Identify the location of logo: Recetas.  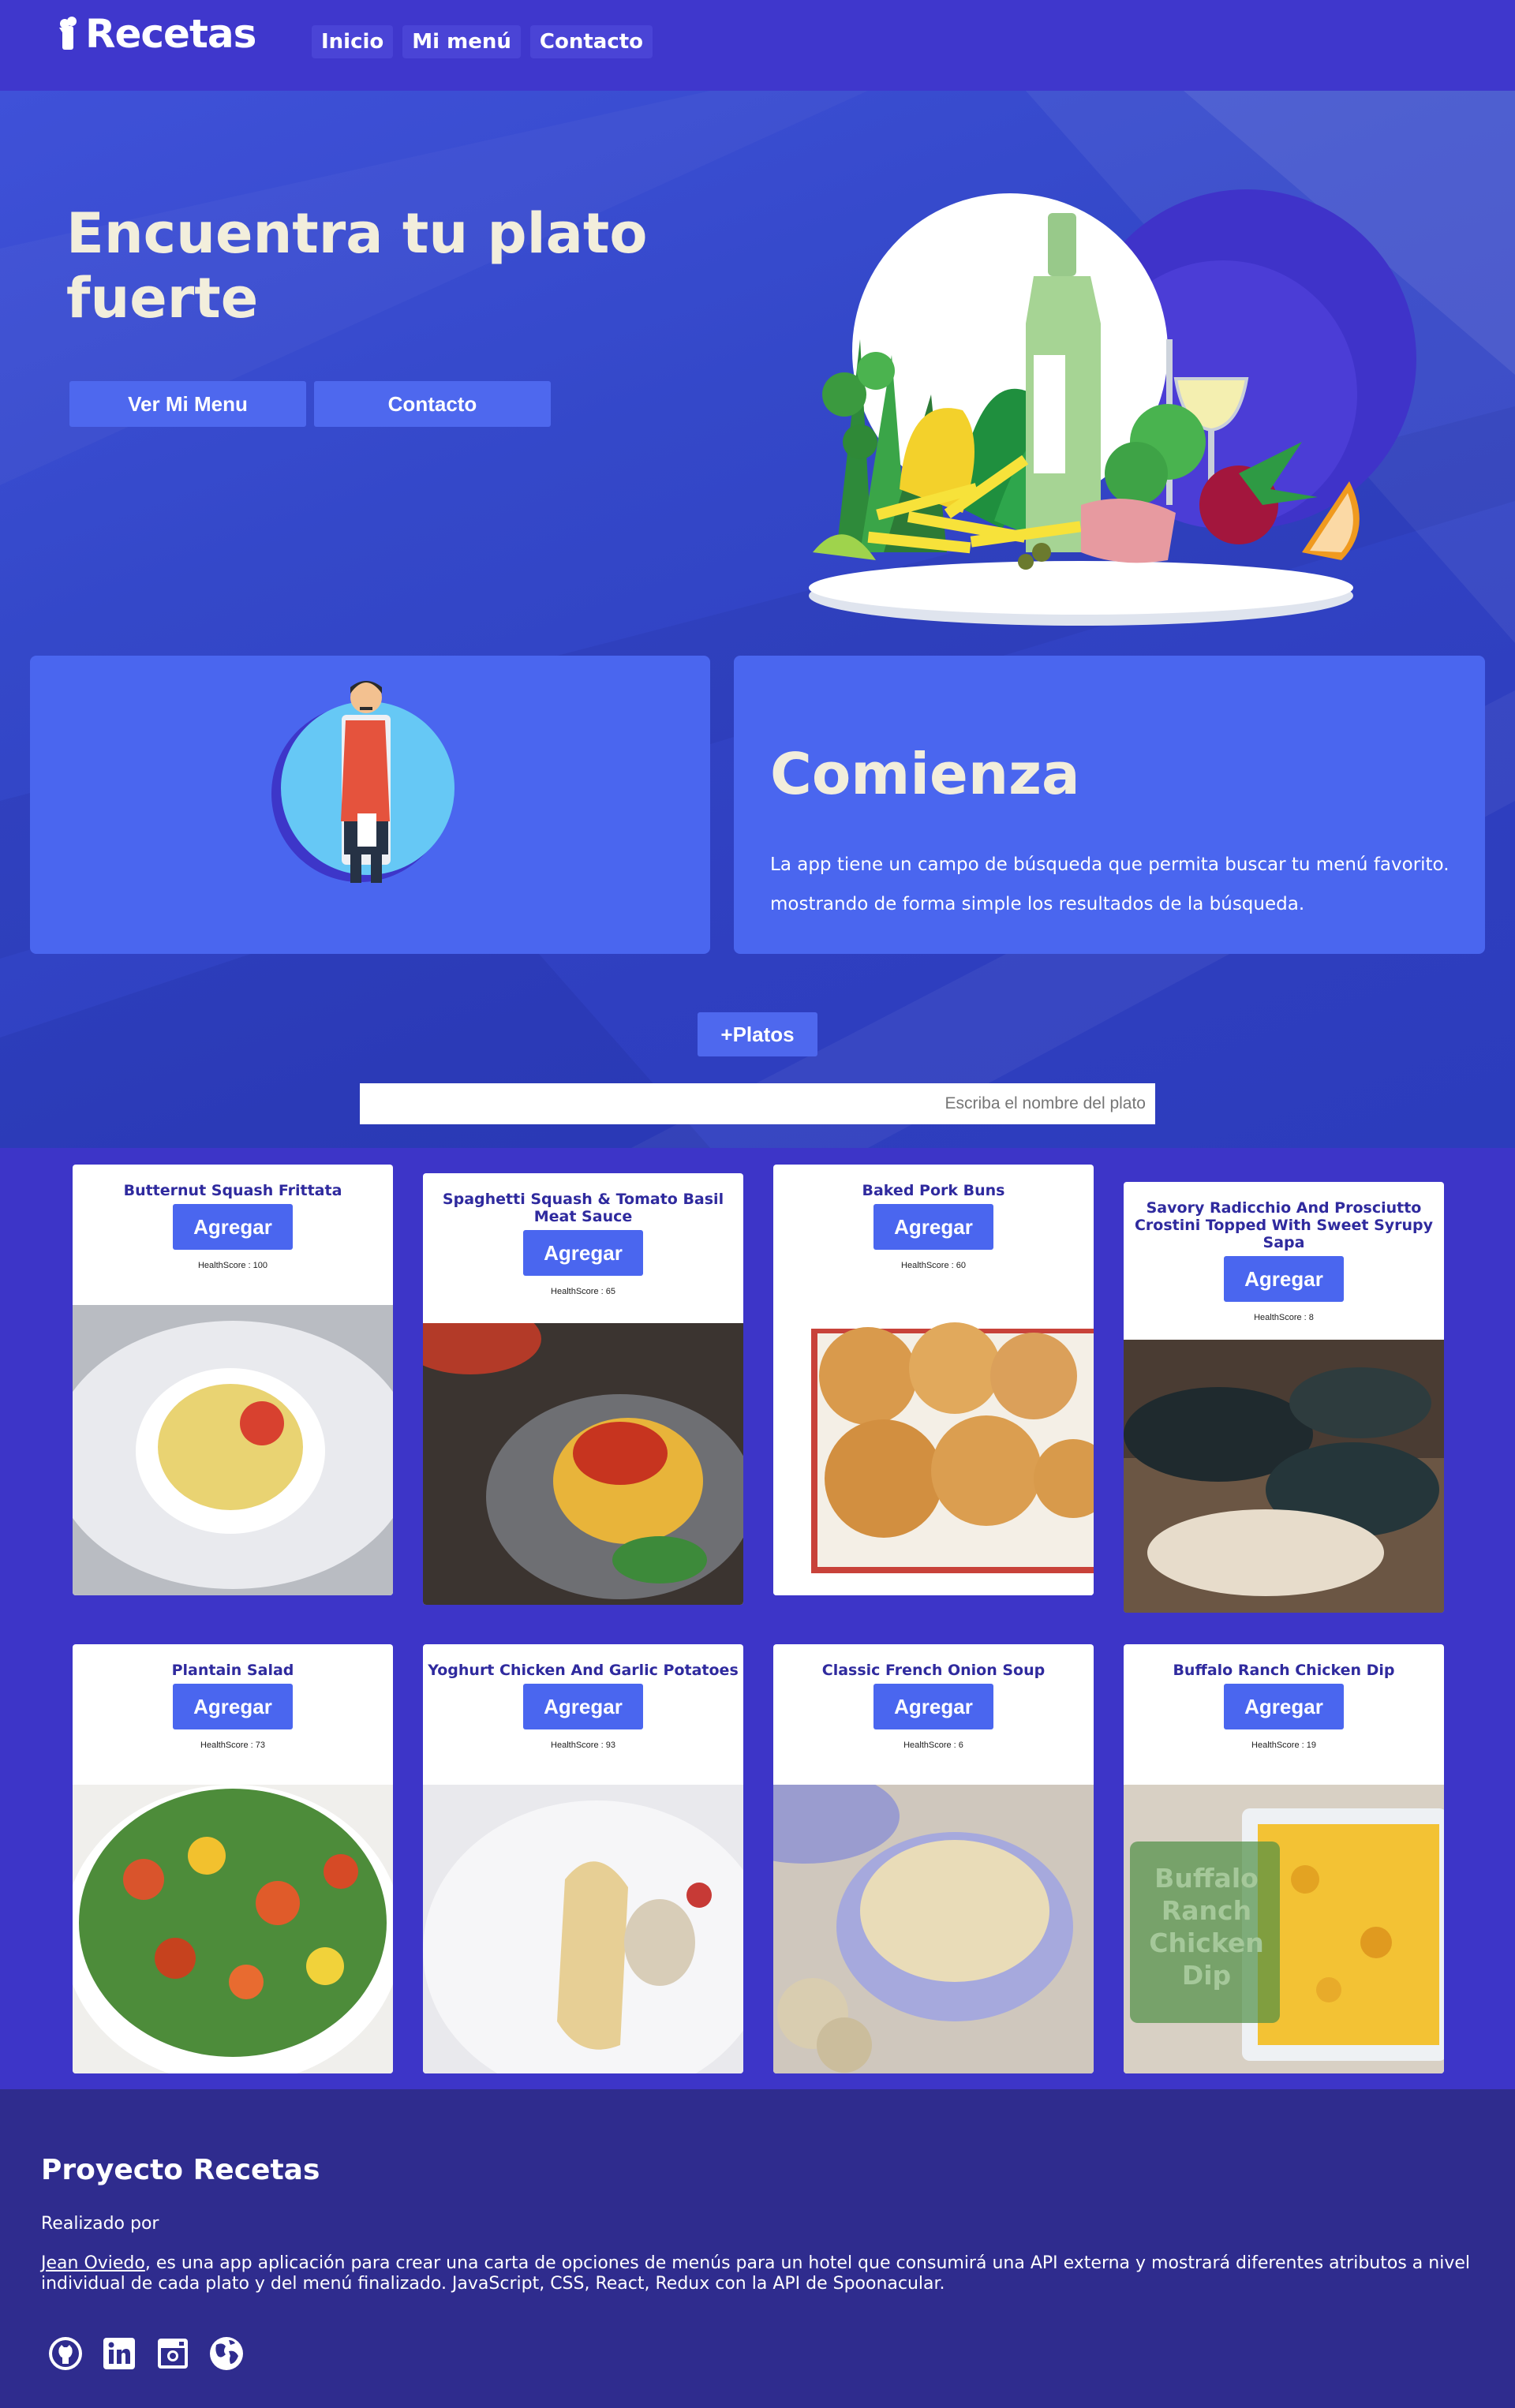
(156, 34).